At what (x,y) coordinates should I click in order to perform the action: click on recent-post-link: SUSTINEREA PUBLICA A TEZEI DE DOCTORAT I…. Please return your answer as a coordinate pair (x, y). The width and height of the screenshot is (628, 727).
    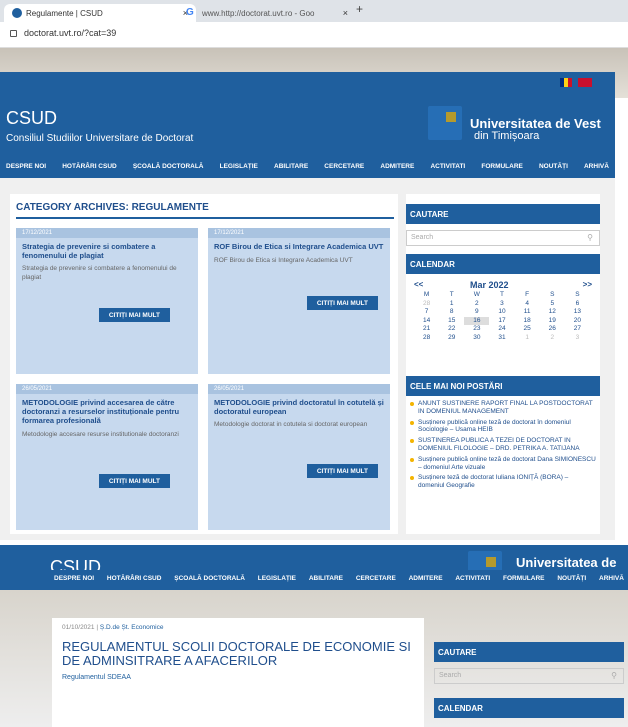
    Looking at the image, I should click on (503, 445).